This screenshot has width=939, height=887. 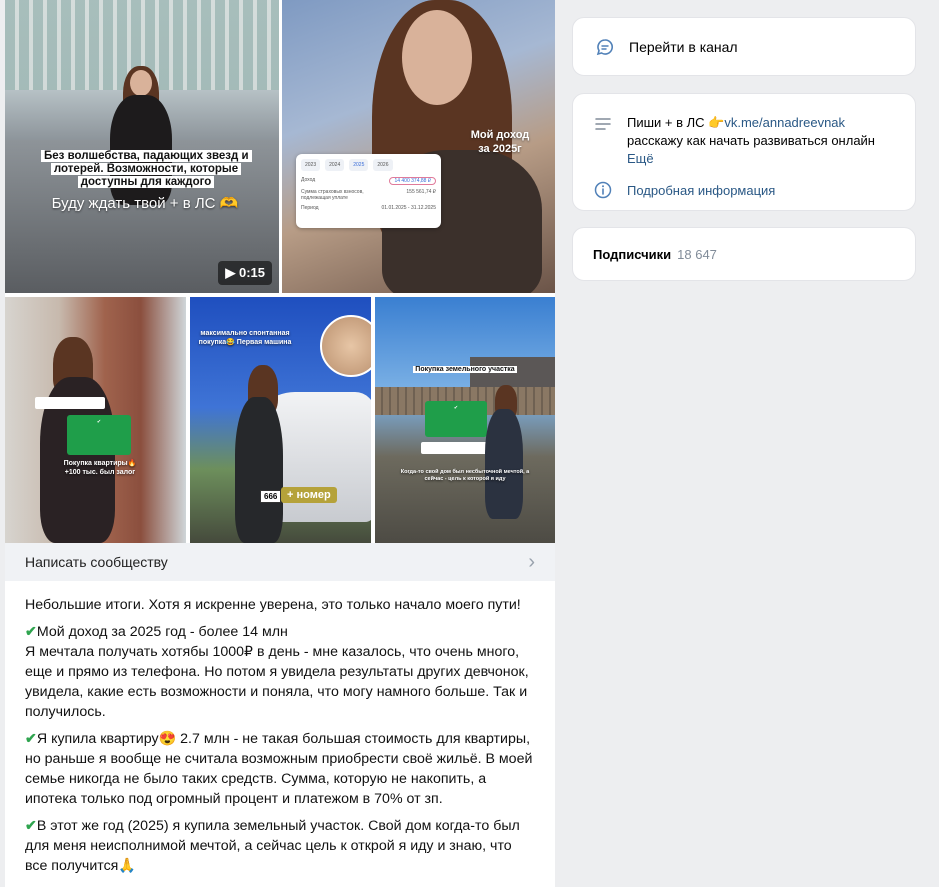 What do you see at coordinates (100, 468) in the screenshot?
I see `tile3-caption: Покупка квартиры🔥 +100 тыс. был залог` at bounding box center [100, 468].